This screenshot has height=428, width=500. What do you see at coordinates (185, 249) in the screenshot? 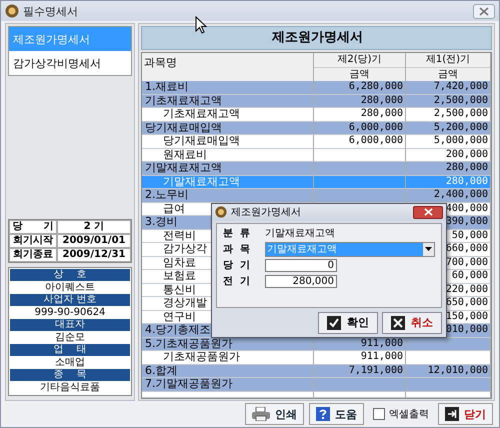
I see `account-name: 감가상각` at bounding box center [185, 249].